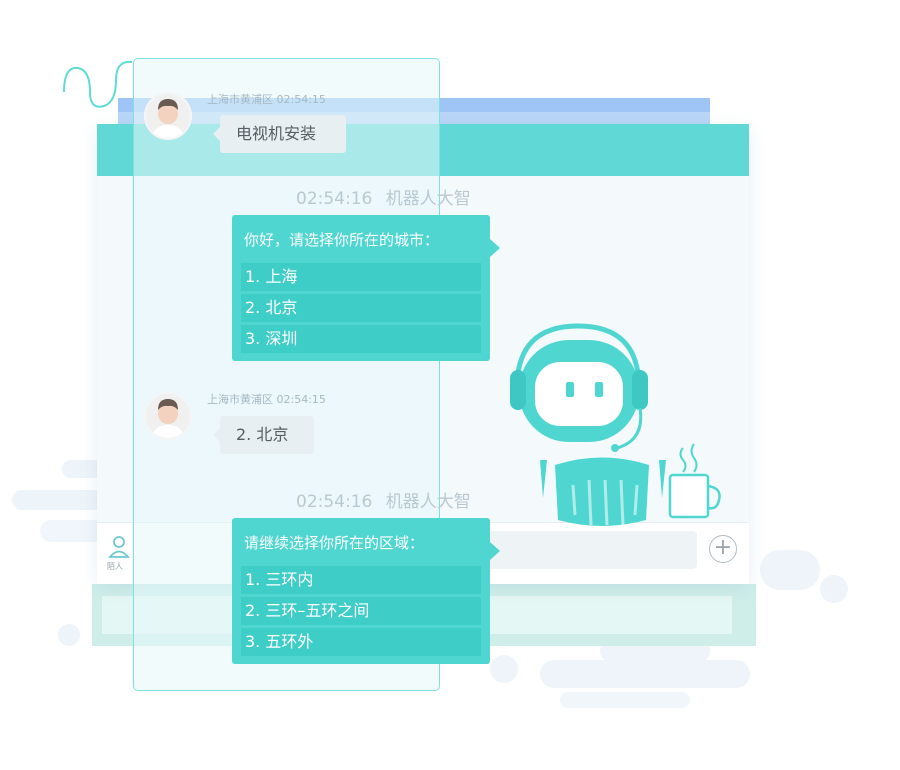  Describe the element at coordinates (694, 481) in the screenshot. I see `coffee-mug-icon` at that location.